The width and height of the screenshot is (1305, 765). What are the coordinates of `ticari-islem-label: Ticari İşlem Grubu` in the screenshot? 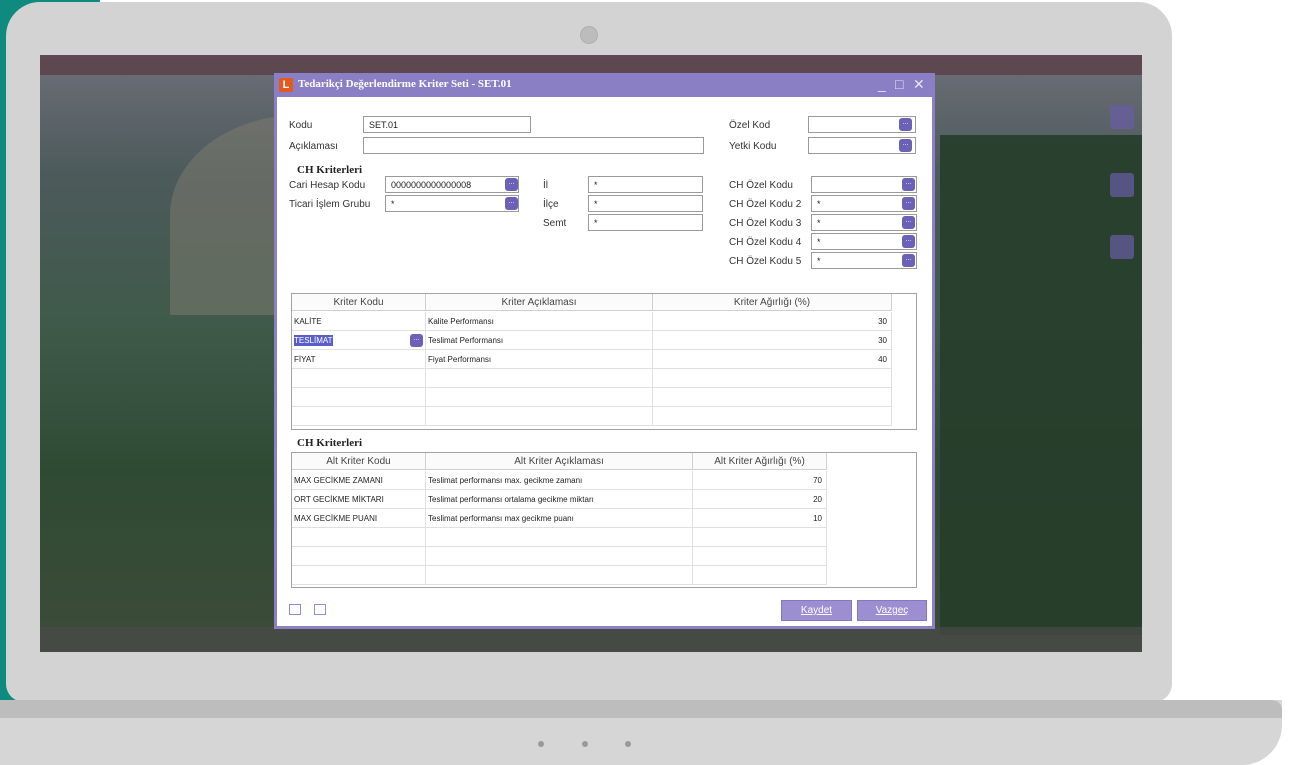 It's located at (330, 204).